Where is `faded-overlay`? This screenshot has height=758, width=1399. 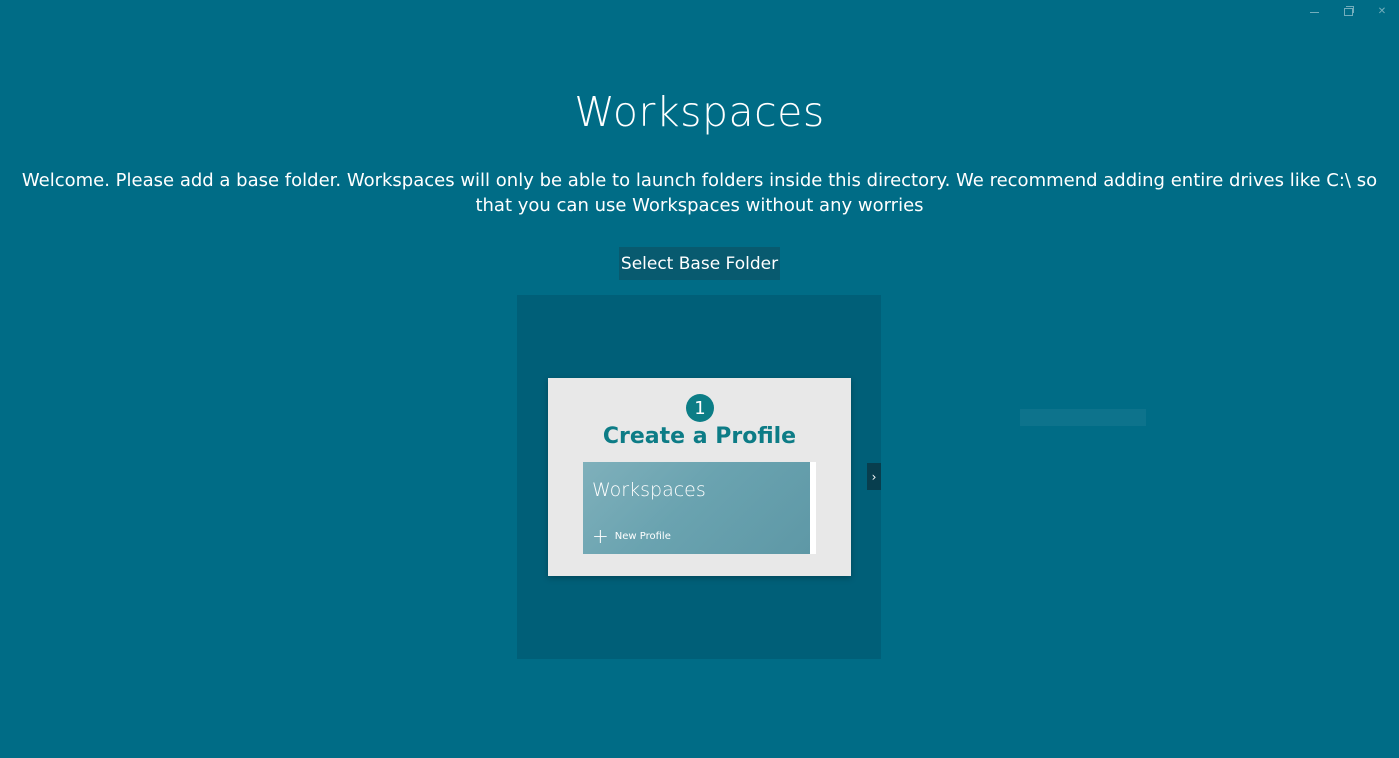
faded-overlay is located at coordinates (1083, 417).